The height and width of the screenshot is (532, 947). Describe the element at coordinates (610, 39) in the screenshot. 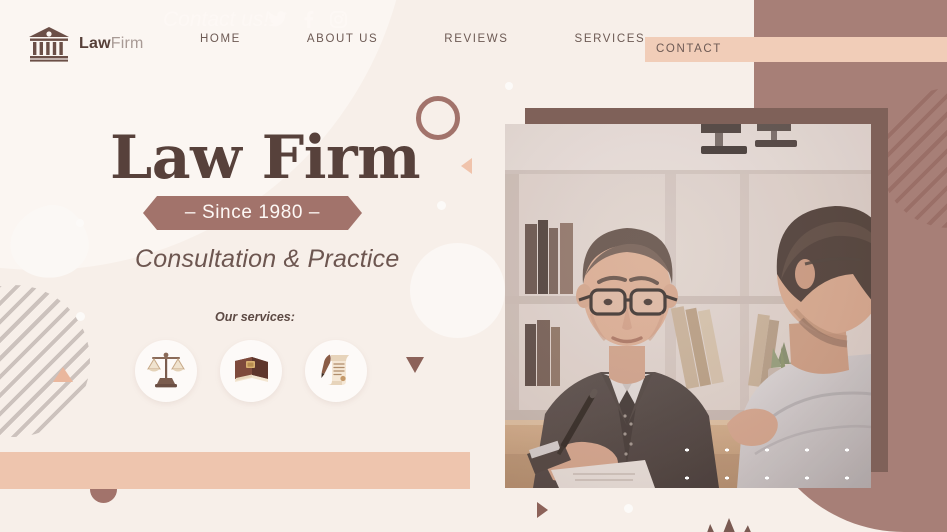

I see `nav-item-services: SERVICES` at that location.